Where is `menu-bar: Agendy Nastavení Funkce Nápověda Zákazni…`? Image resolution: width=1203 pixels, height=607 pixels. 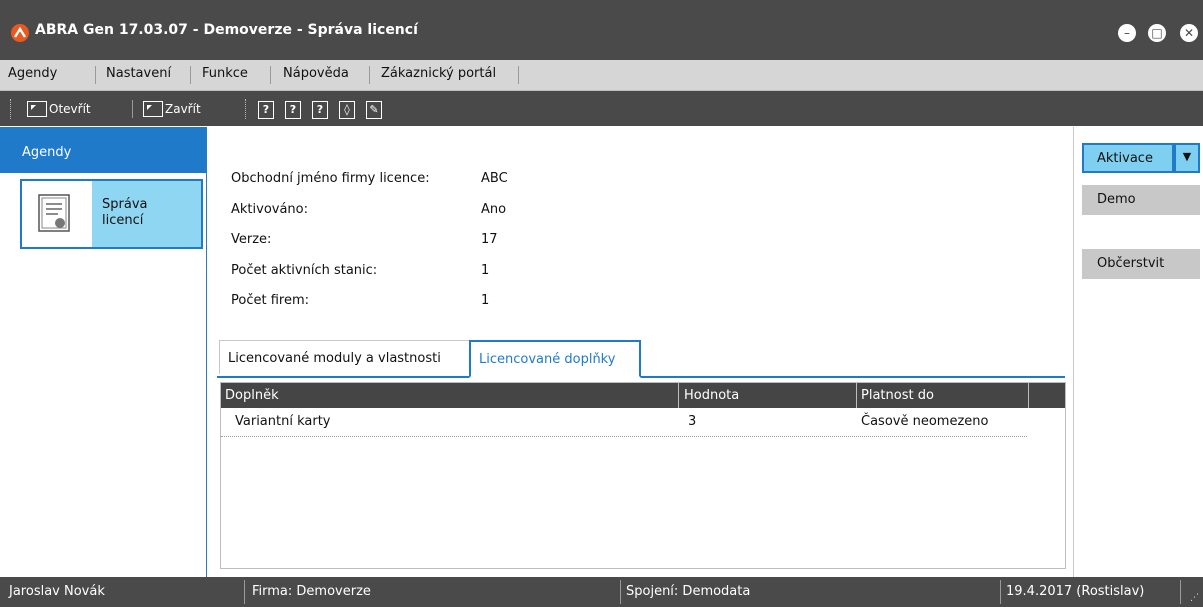 menu-bar: Agendy Nastavení Funkce Nápověda Zákazni… is located at coordinates (601, 75).